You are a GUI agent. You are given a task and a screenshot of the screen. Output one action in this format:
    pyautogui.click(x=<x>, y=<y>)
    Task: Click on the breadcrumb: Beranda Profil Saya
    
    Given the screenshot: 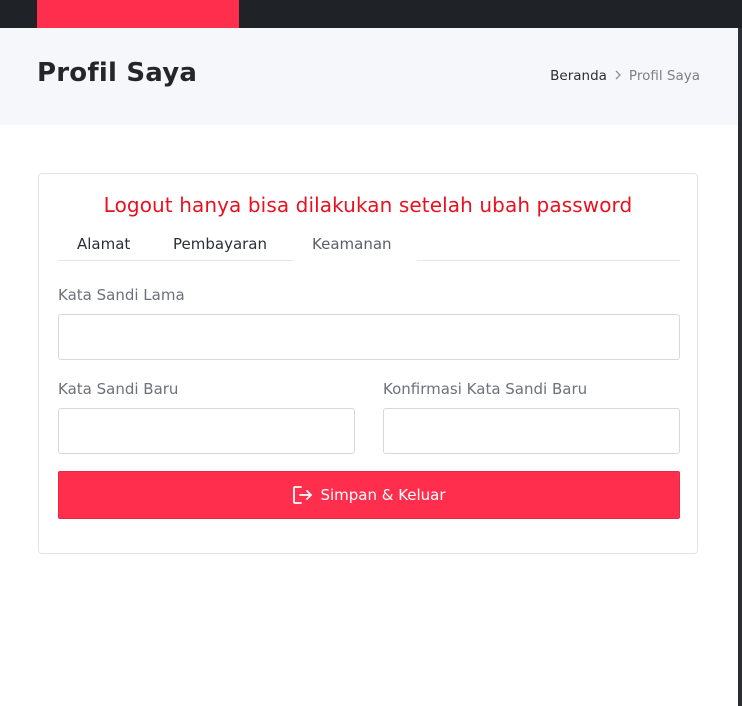 What is the action you would take?
    pyautogui.click(x=625, y=76)
    